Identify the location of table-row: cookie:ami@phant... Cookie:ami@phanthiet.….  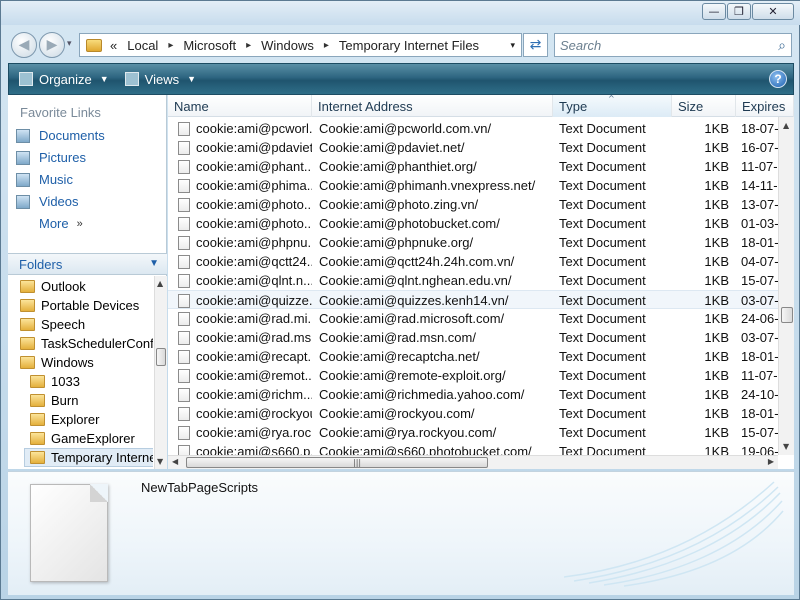
(473, 166).